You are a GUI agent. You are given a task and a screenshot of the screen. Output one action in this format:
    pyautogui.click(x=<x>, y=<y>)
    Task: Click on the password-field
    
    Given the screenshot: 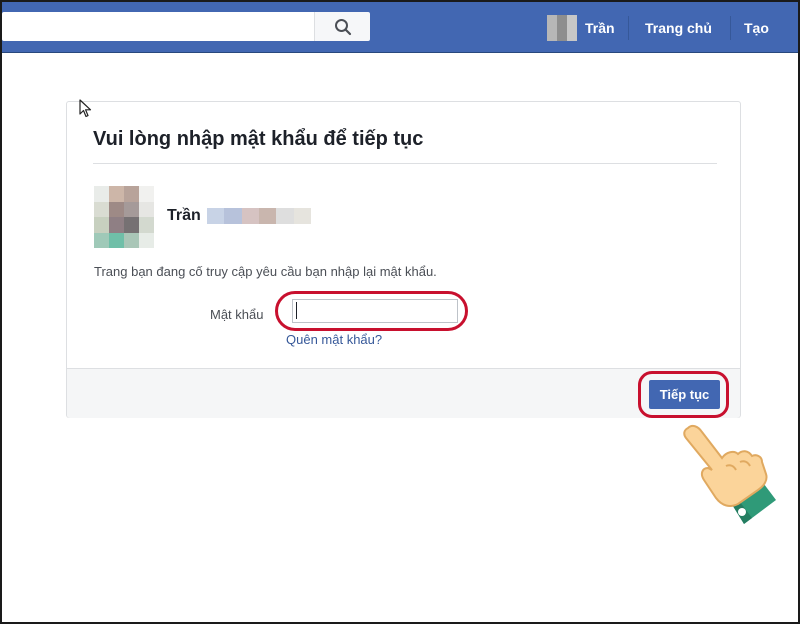 What is the action you would take?
    pyautogui.click(x=375, y=311)
    